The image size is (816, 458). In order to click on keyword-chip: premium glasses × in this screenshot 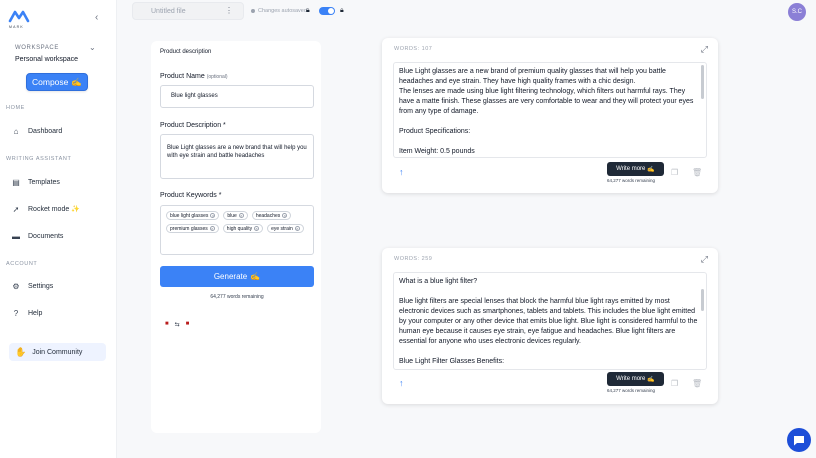, I will do `click(192, 228)`.